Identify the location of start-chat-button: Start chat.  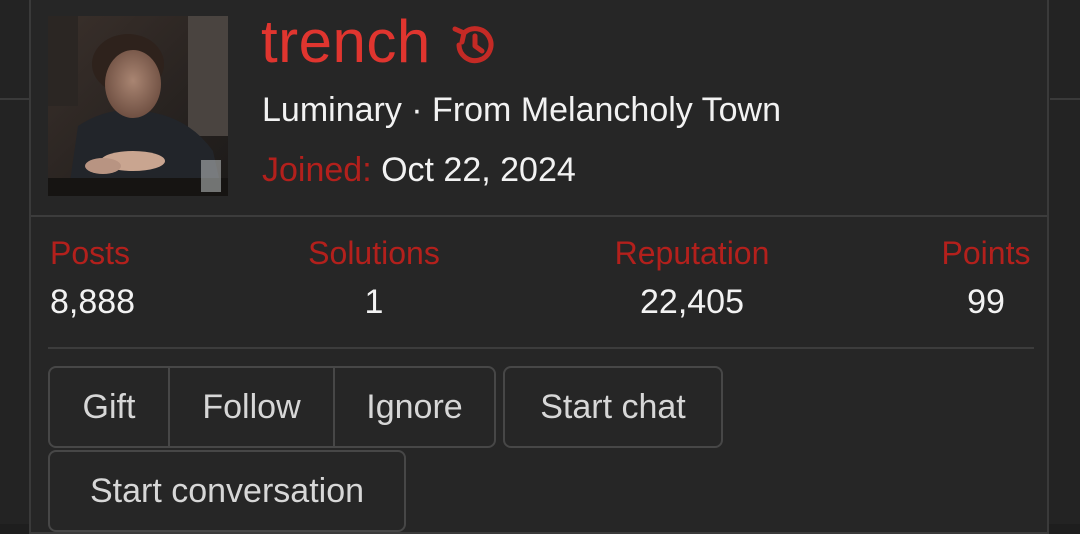
(613, 407).